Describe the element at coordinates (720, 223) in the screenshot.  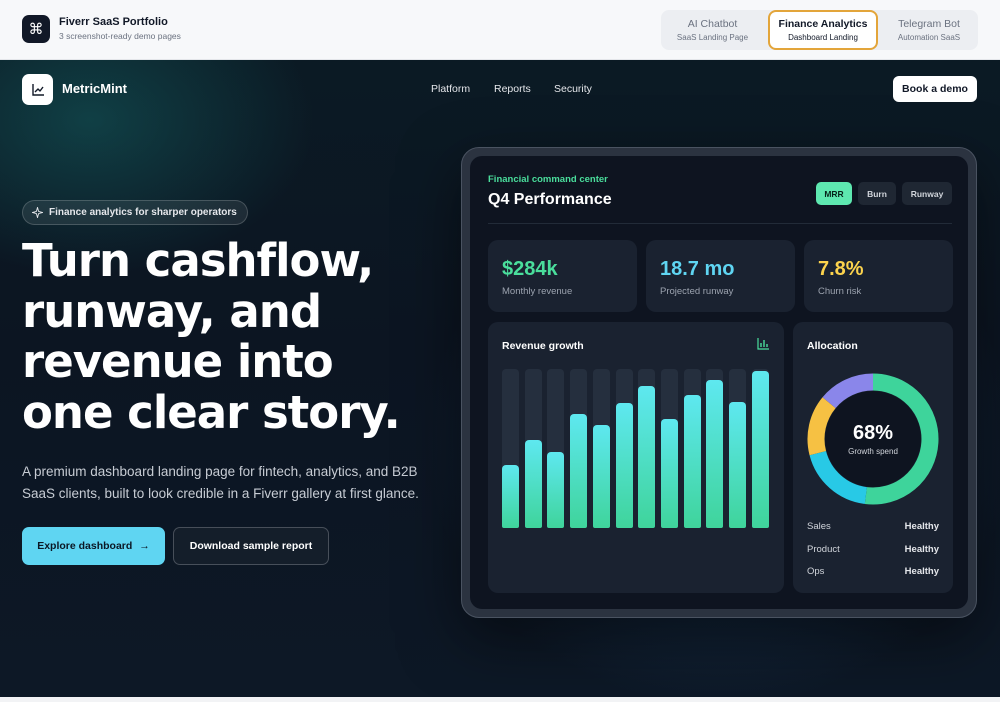
I see `header-divider` at that location.